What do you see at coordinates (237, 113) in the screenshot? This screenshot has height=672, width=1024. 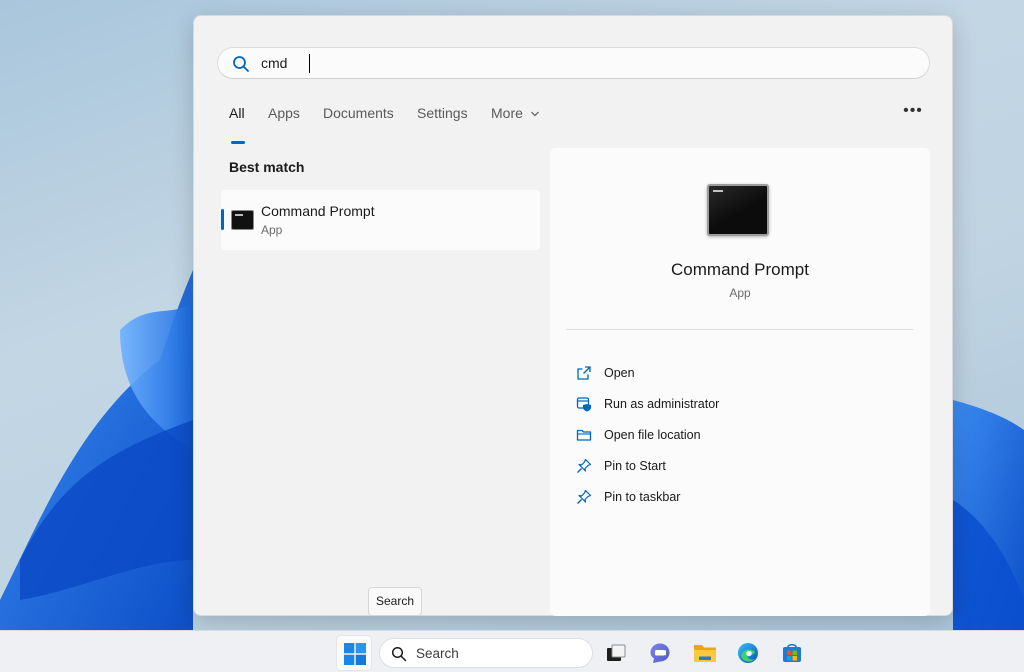 I see `tab-all: All` at bounding box center [237, 113].